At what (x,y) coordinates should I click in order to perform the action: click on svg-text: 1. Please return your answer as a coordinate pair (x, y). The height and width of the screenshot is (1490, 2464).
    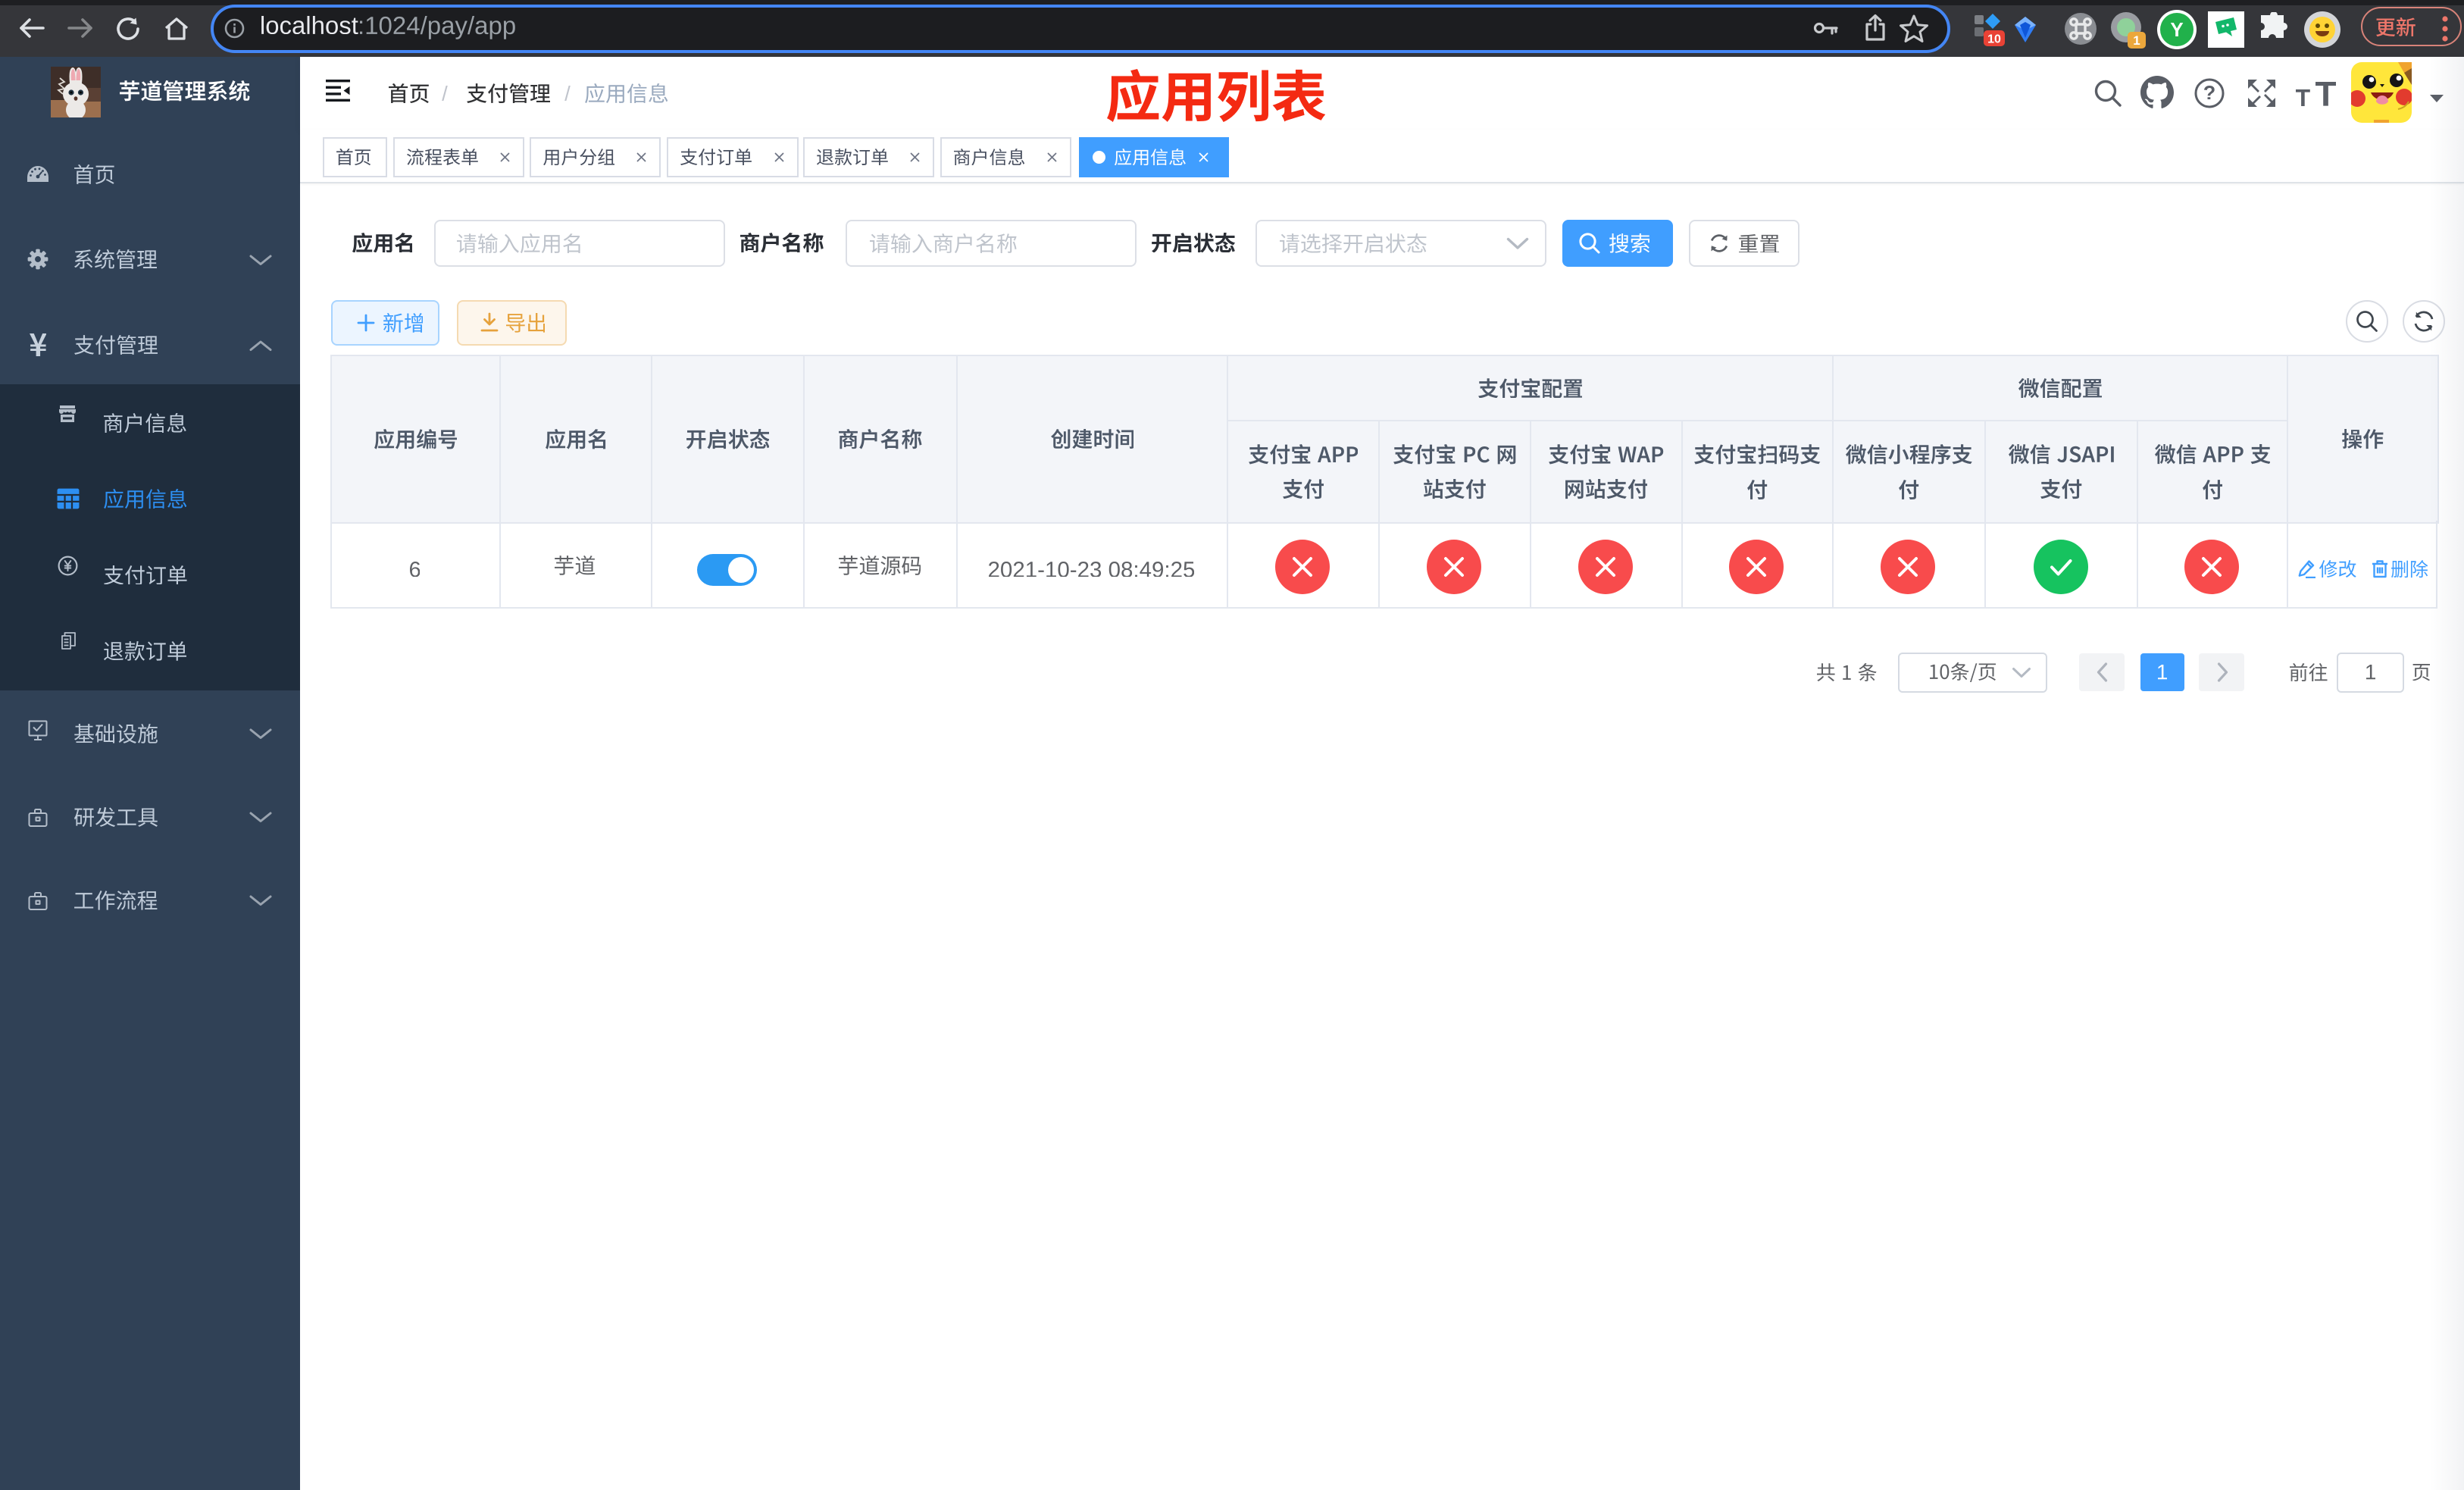
    Looking at the image, I should click on (2136, 40).